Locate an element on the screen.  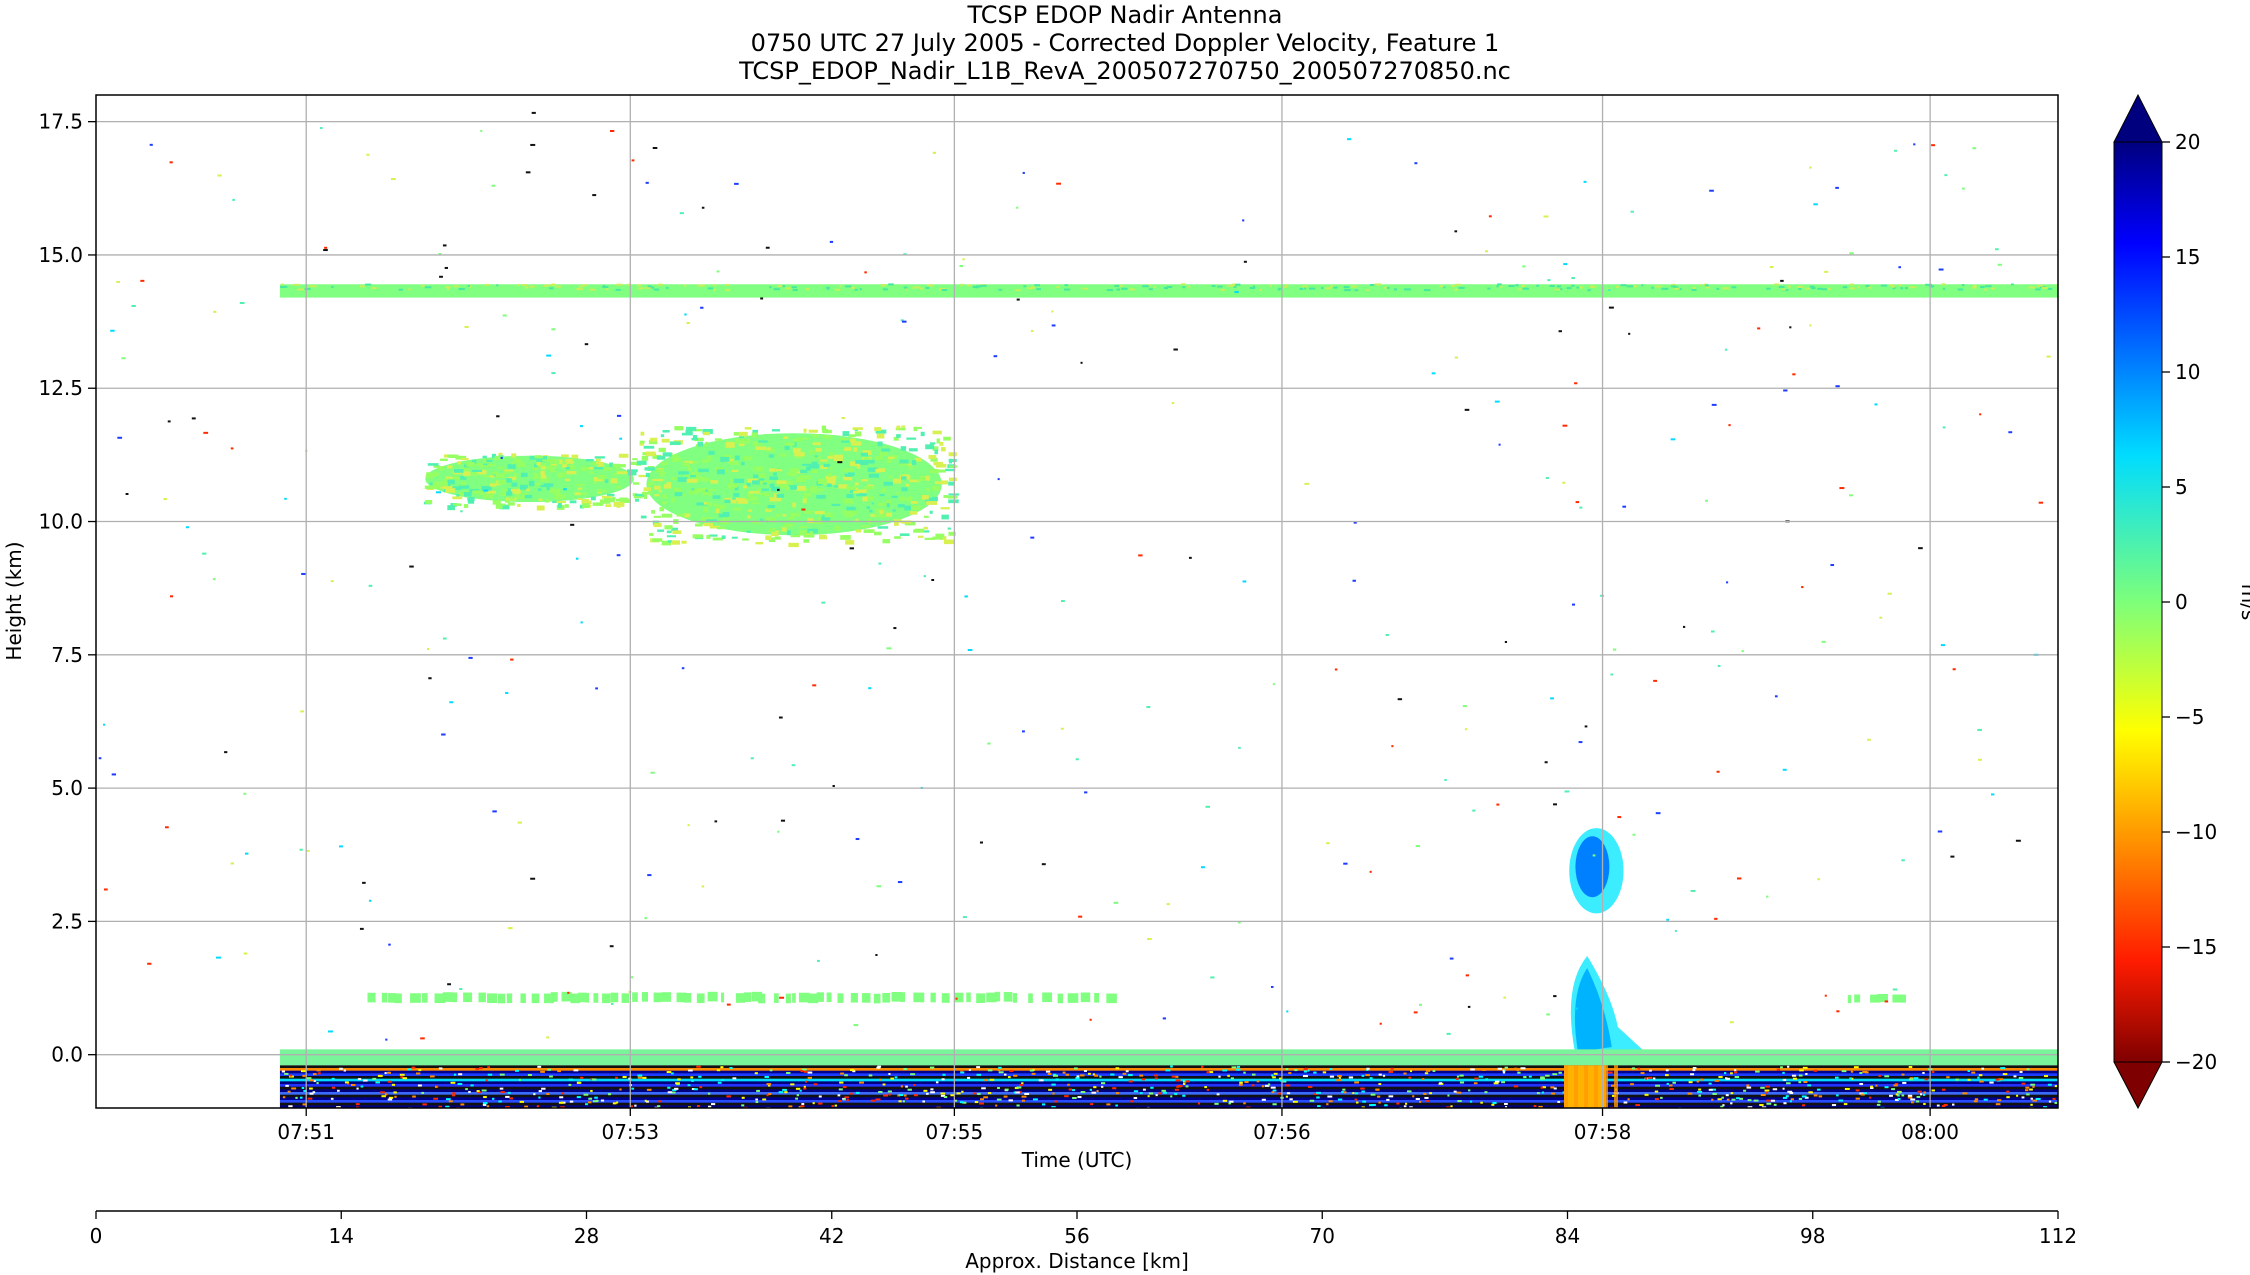
colorbar-gradient is located at coordinates (2138, 602).